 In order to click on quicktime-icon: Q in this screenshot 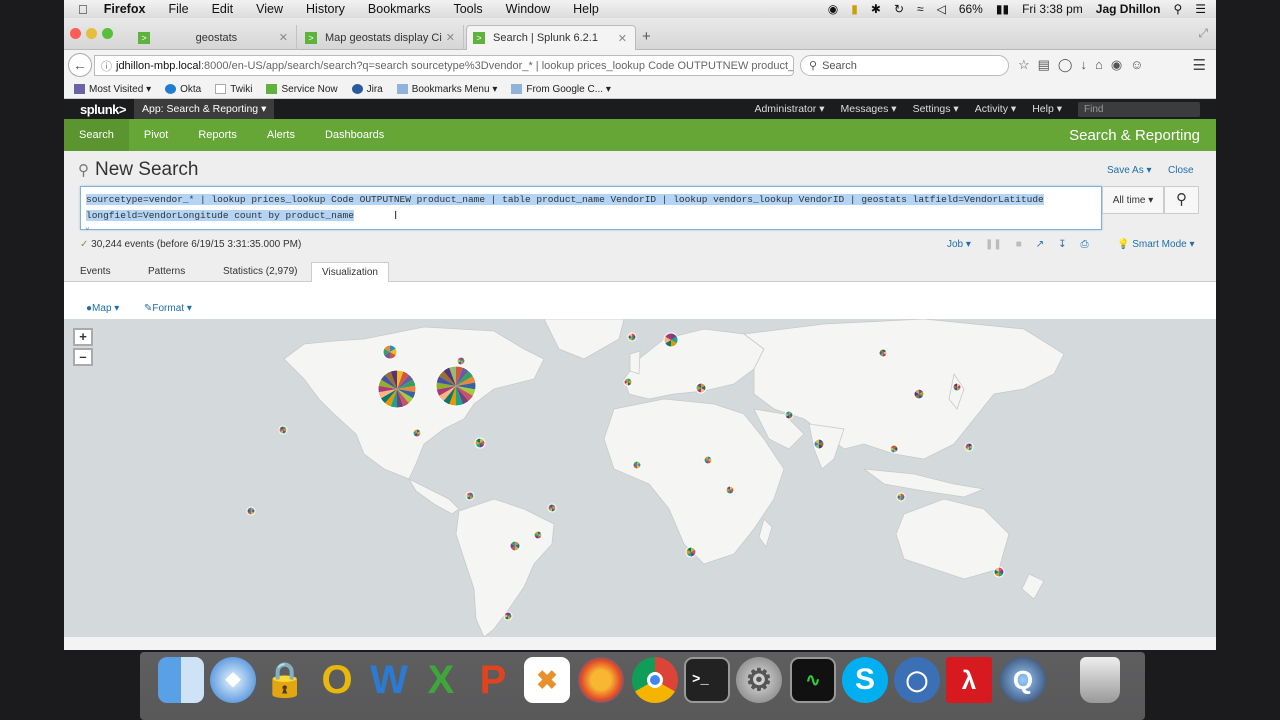, I will do `click(1023, 680)`.